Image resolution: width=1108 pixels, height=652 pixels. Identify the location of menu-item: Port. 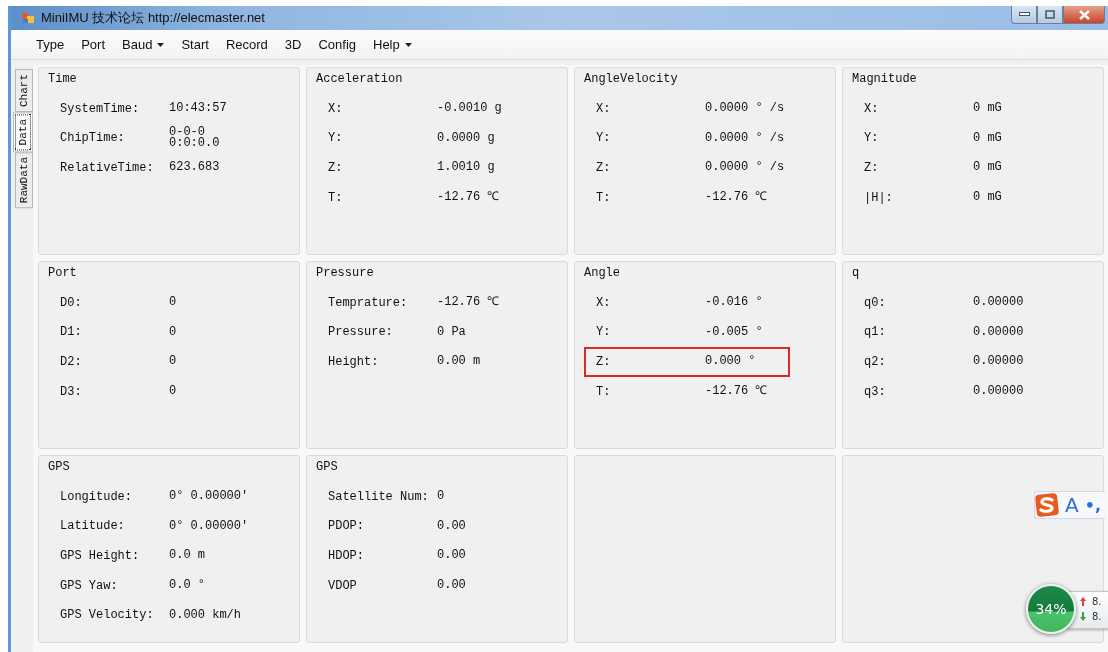
(94, 44).